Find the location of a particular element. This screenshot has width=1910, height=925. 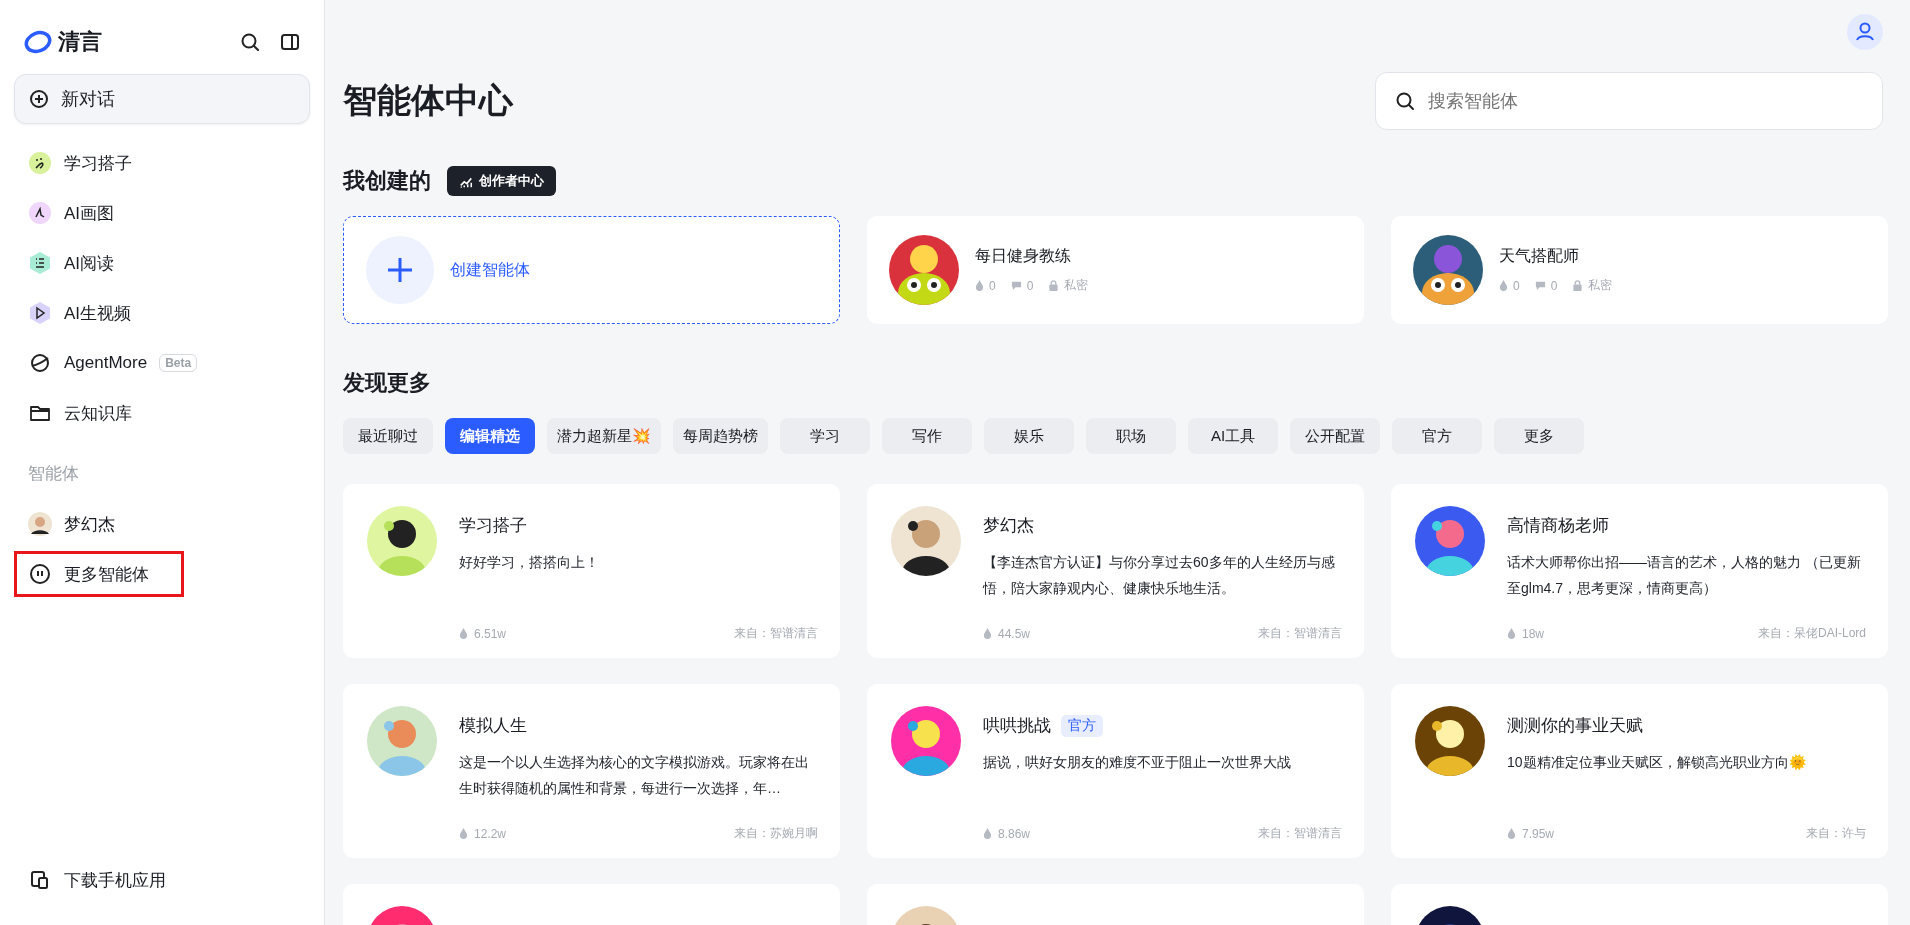

use-count: 12.2w is located at coordinates (490, 833).